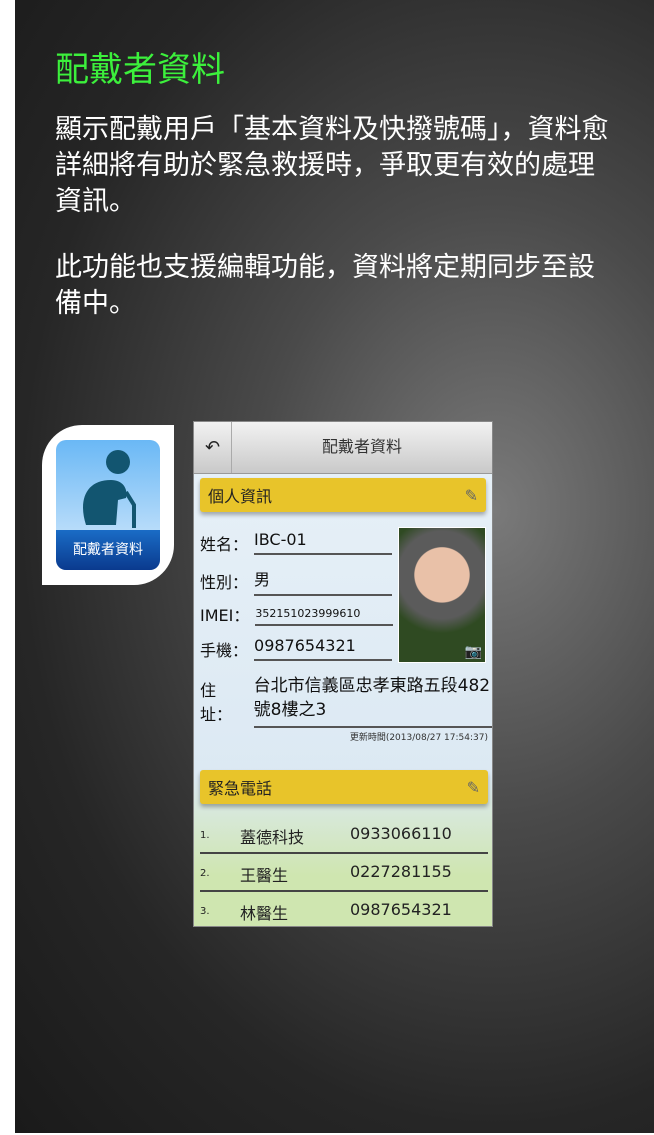  Describe the element at coordinates (401, 909) in the screenshot. I see `contact-phone: 0987654321` at that location.